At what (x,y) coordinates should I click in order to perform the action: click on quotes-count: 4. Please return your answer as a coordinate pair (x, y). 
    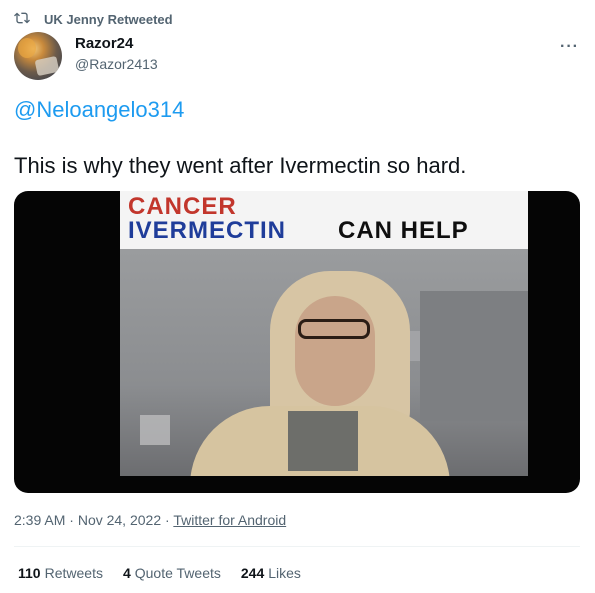
    Looking at the image, I should click on (126, 573).